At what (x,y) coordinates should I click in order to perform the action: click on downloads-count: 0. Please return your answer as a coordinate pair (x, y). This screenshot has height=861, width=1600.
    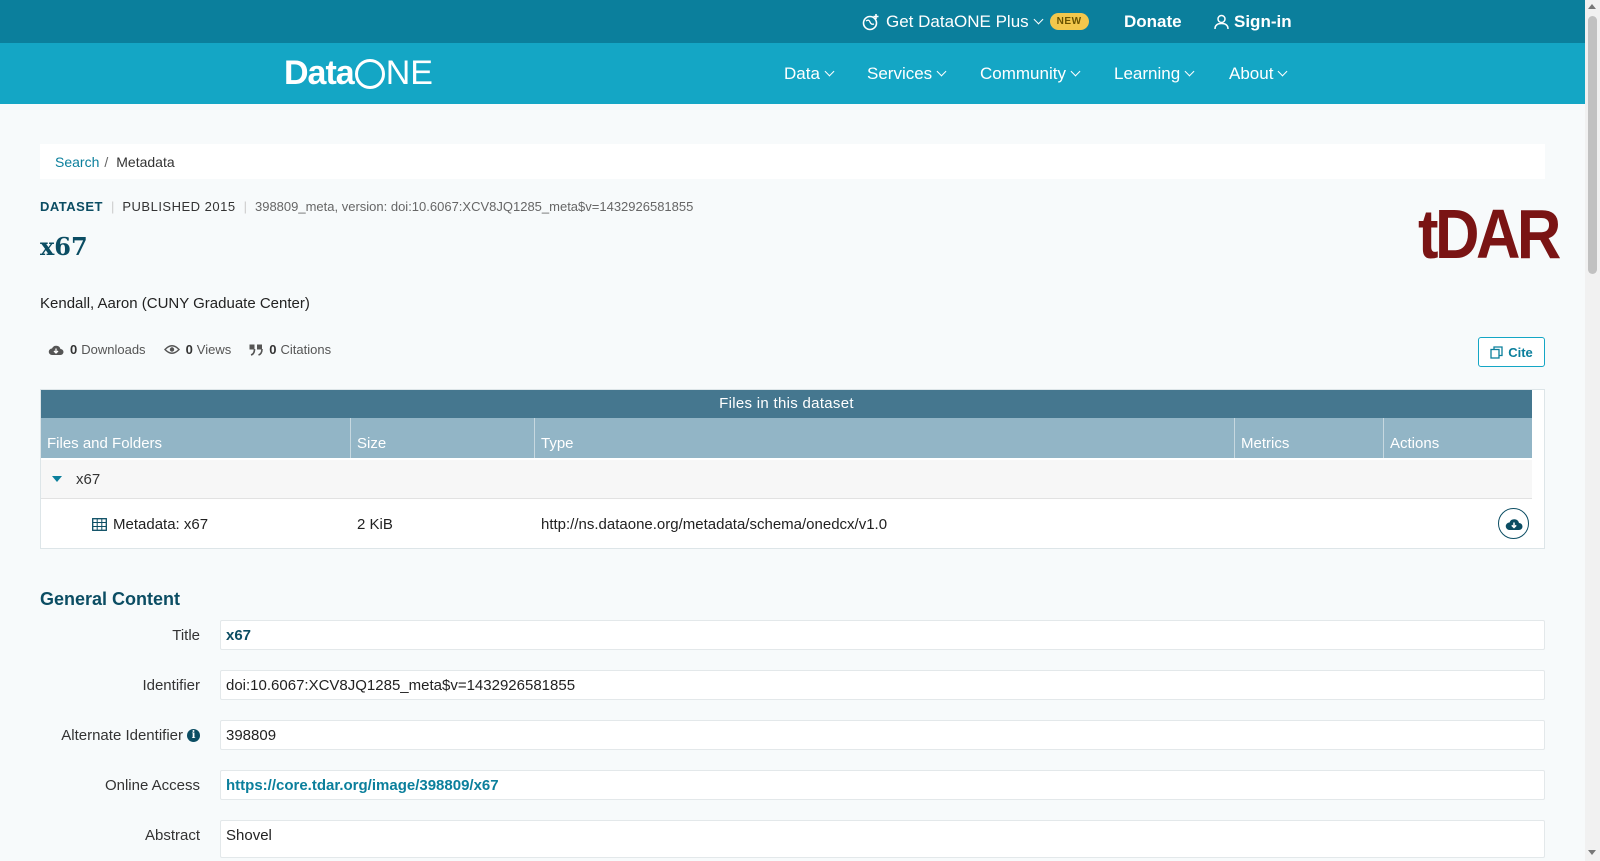
    Looking at the image, I should click on (74, 349).